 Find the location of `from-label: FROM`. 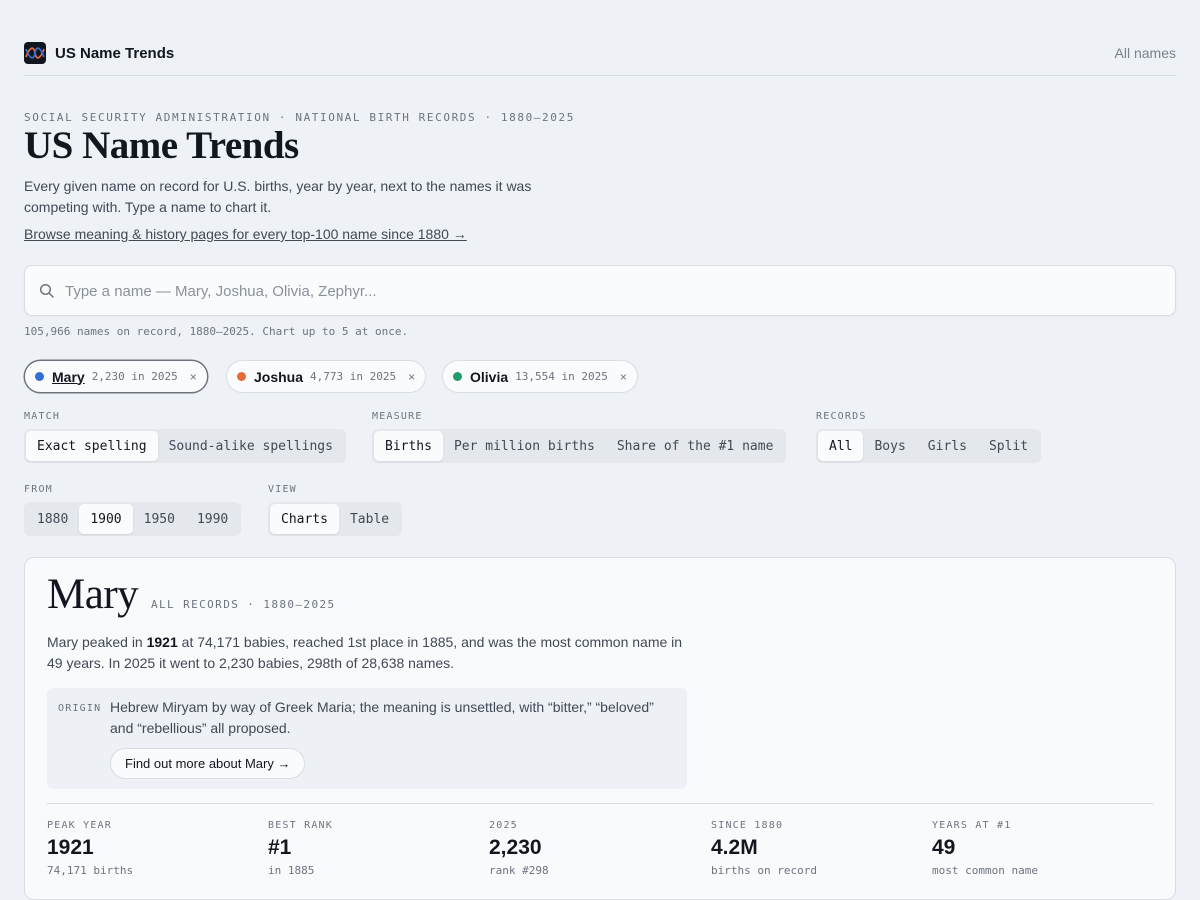

from-label: FROM is located at coordinates (38, 489).